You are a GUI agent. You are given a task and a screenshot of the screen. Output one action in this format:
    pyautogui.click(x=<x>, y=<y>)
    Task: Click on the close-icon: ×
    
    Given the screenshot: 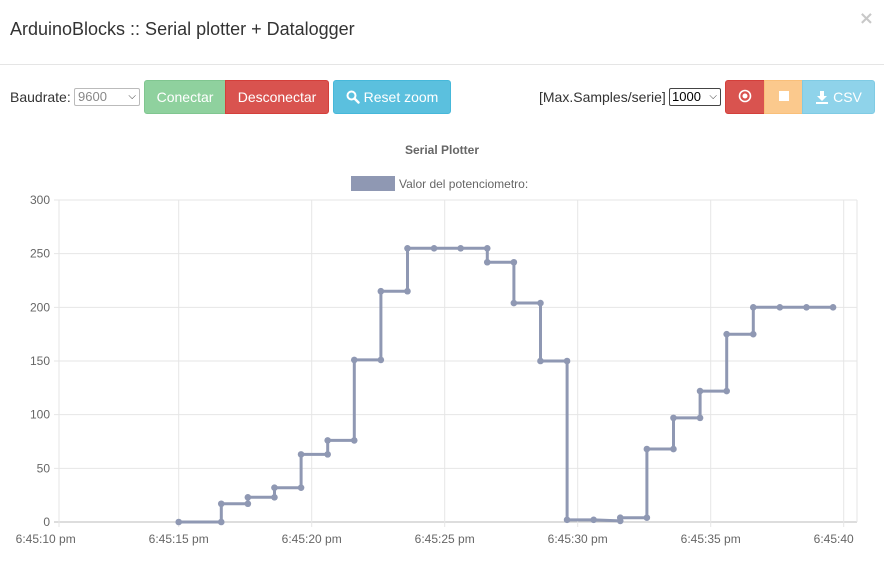 What is the action you would take?
    pyautogui.click(x=866, y=18)
    